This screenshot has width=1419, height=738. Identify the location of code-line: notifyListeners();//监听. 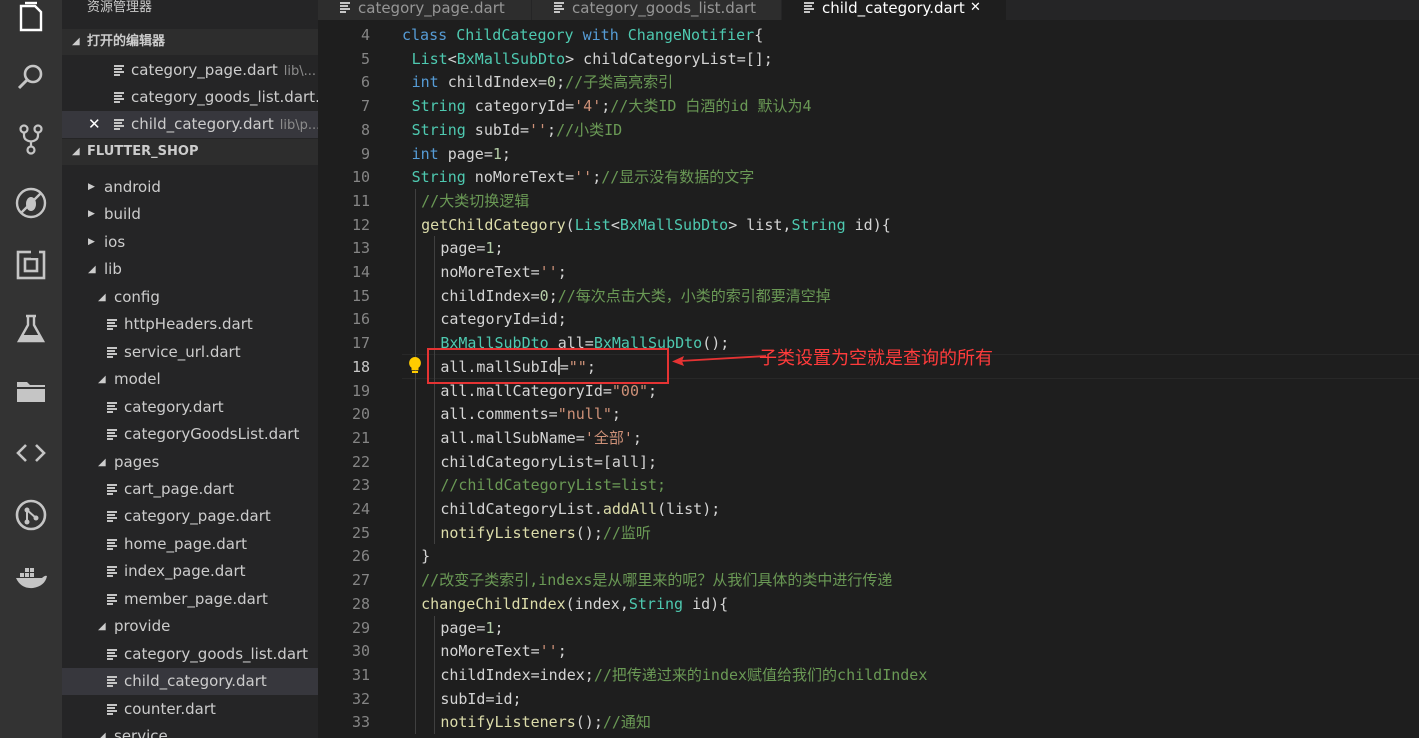
(929, 533).